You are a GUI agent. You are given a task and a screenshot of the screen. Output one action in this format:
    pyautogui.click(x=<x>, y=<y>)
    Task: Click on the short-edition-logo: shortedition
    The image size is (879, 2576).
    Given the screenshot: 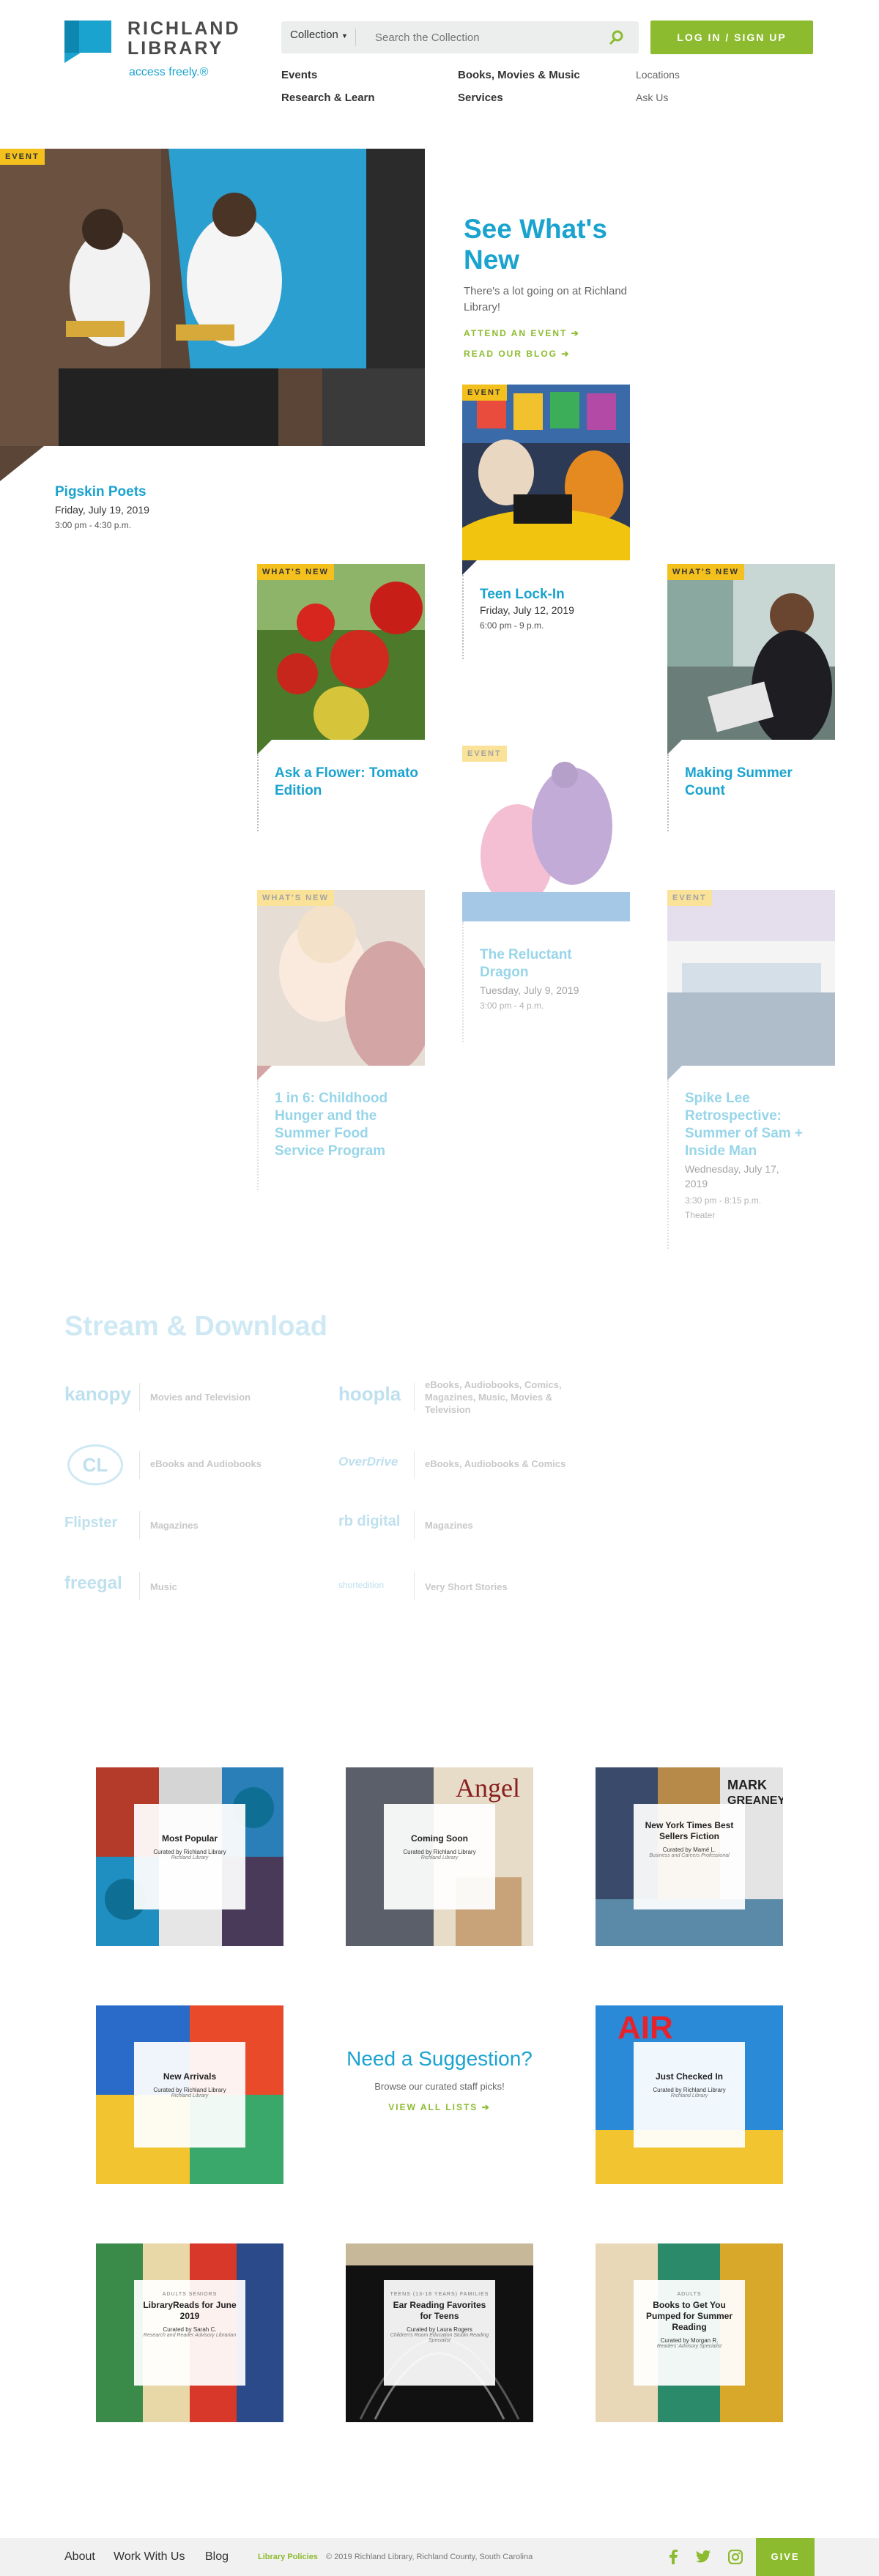 What is the action you would take?
    pyautogui.click(x=361, y=1585)
    